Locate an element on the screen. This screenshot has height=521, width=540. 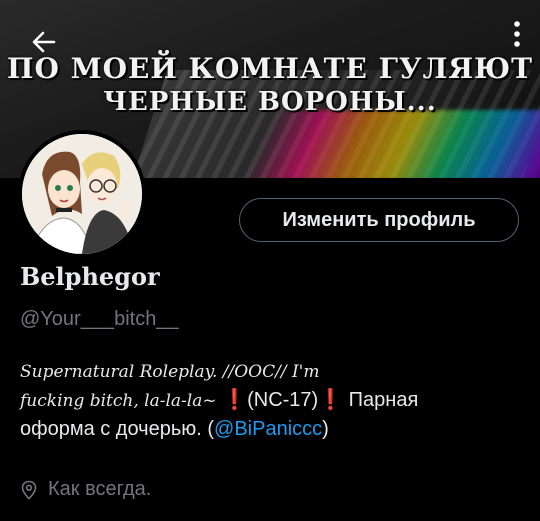
arrow-left-icon is located at coordinates (44, 42).